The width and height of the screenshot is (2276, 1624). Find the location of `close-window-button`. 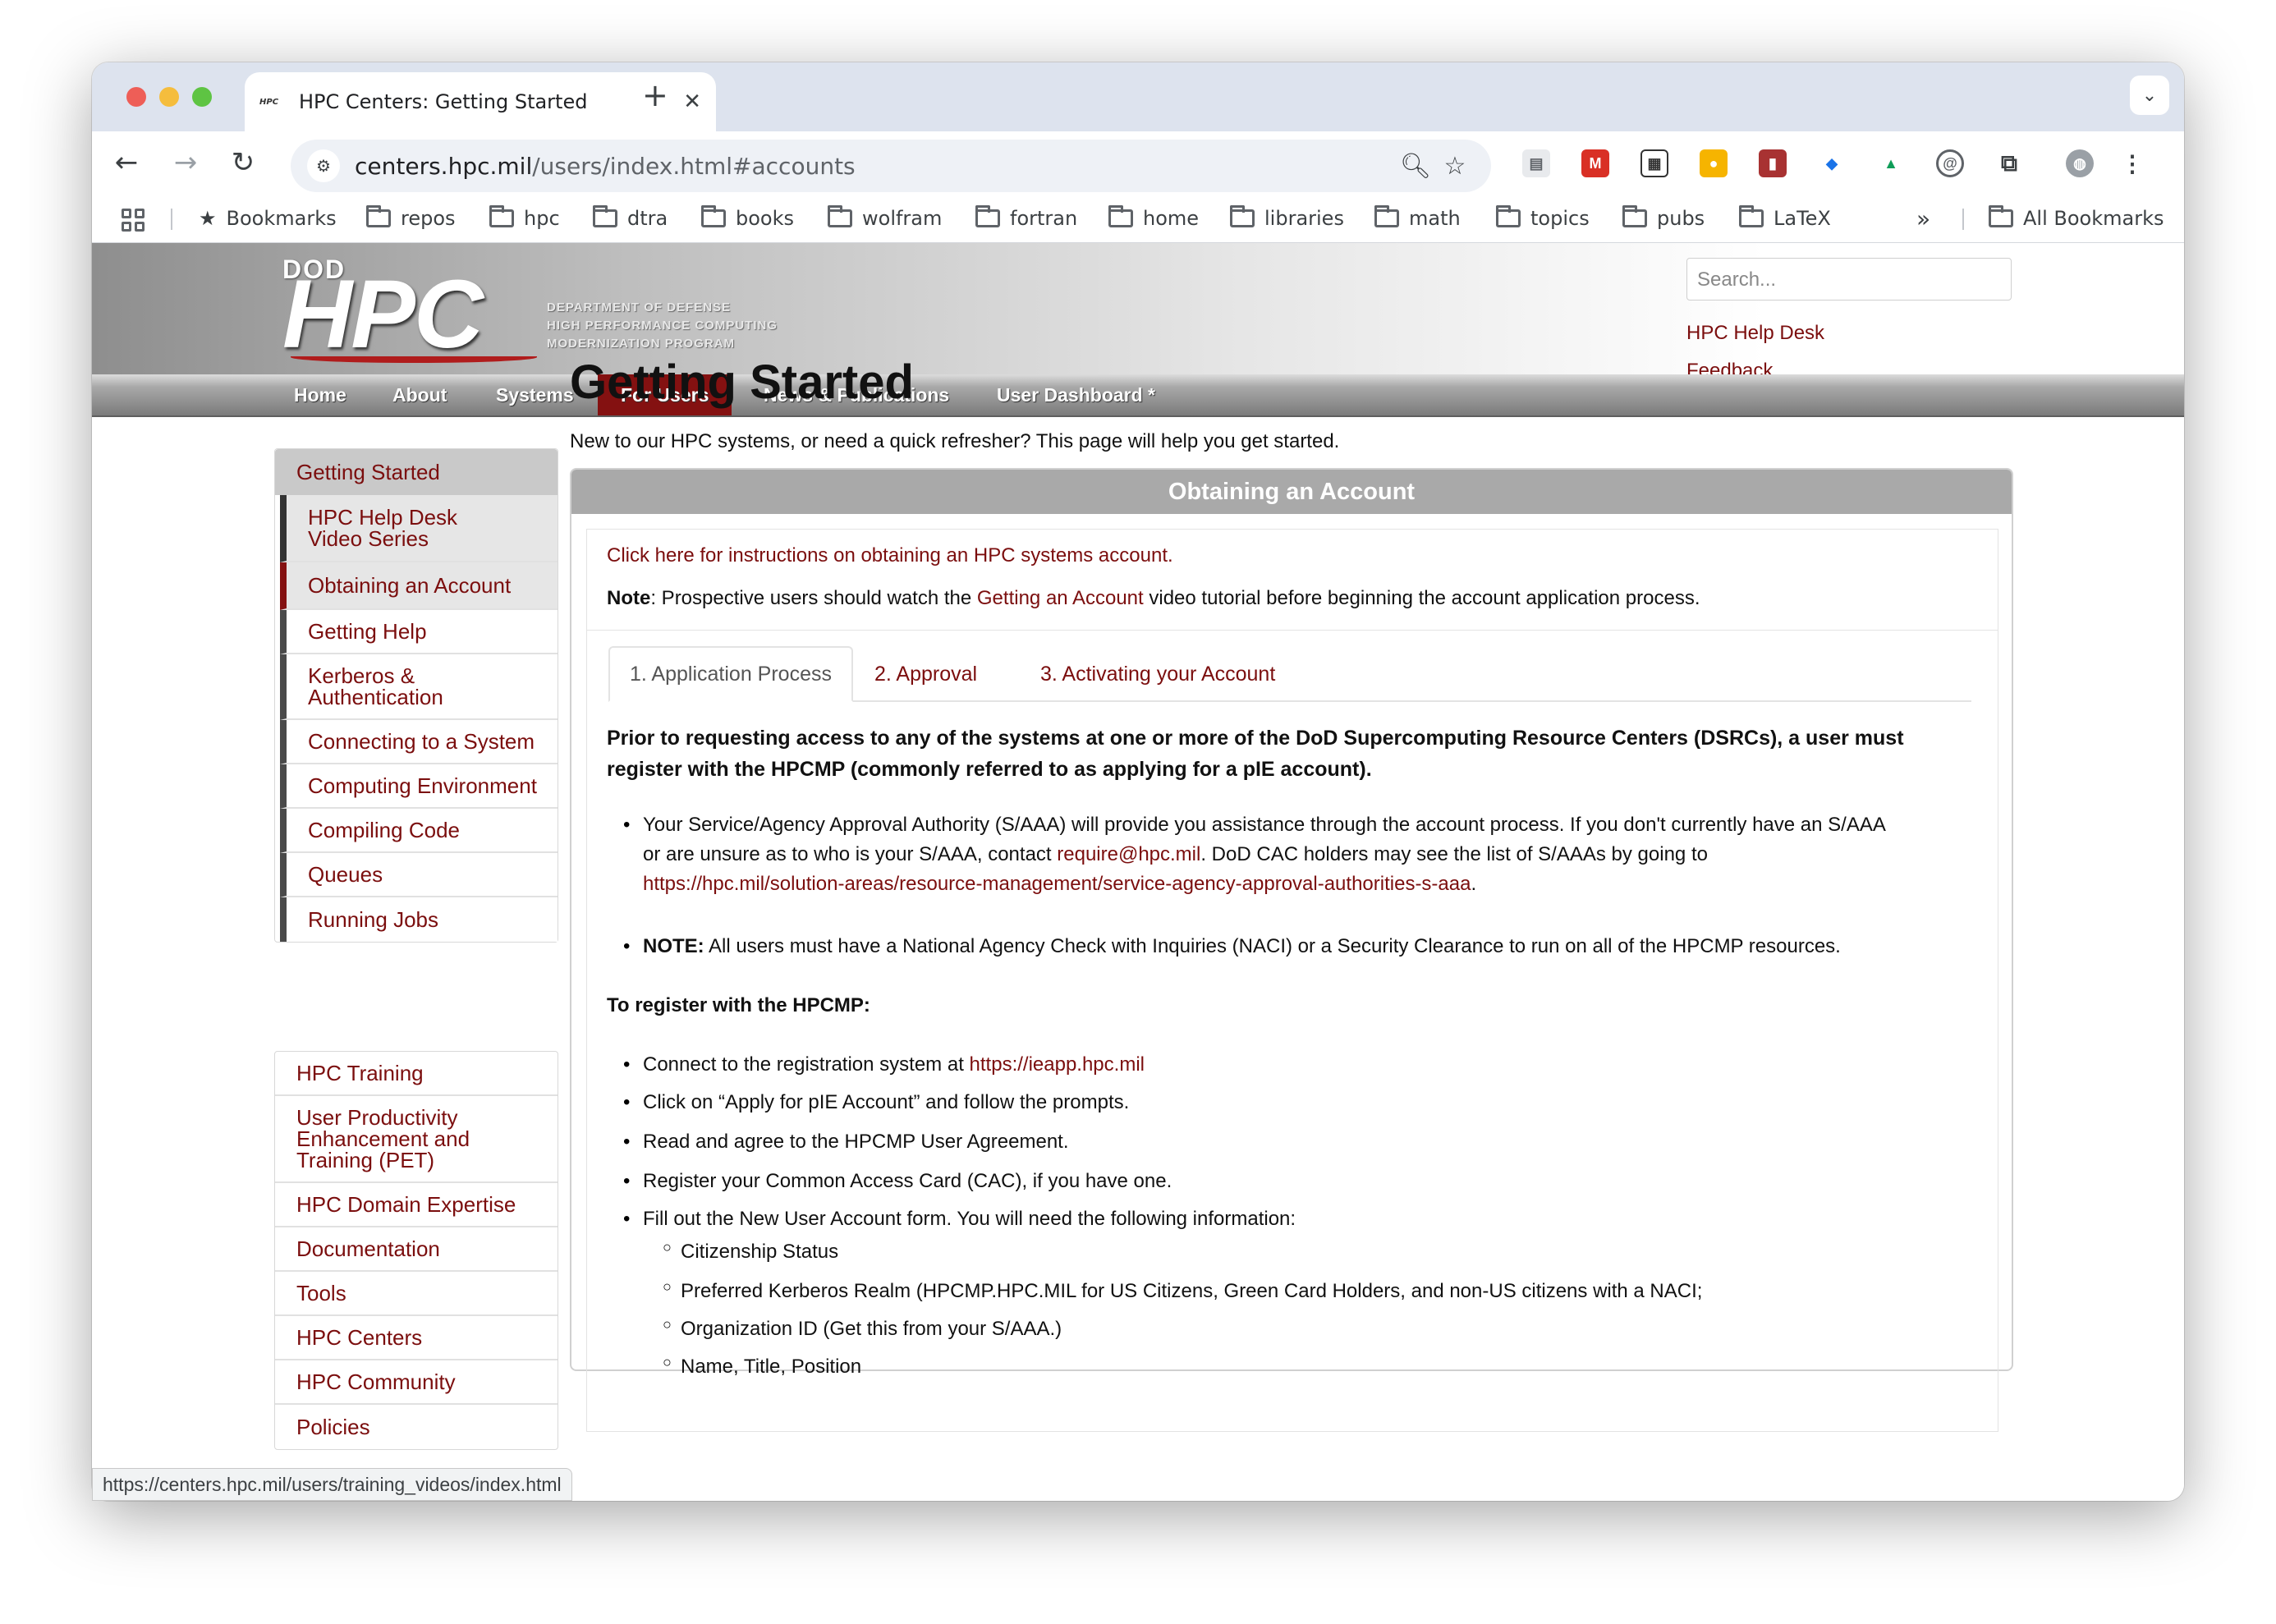

close-window-button is located at coordinates (136, 97).